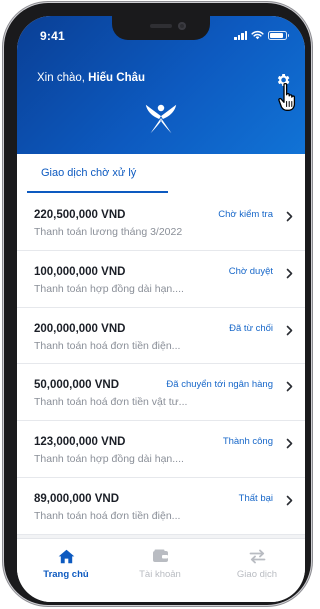  I want to click on transaction-status: Đã chuyển tới ngân hàng, so click(219, 385).